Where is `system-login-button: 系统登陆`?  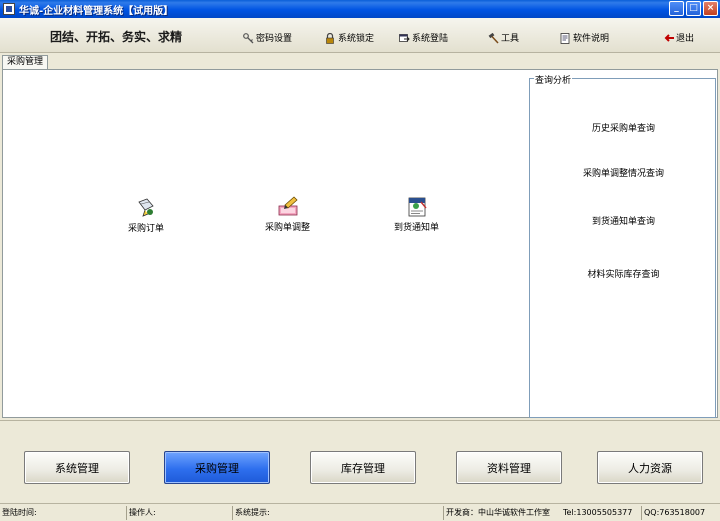
system-login-button: 系统登陆 is located at coordinates (423, 37).